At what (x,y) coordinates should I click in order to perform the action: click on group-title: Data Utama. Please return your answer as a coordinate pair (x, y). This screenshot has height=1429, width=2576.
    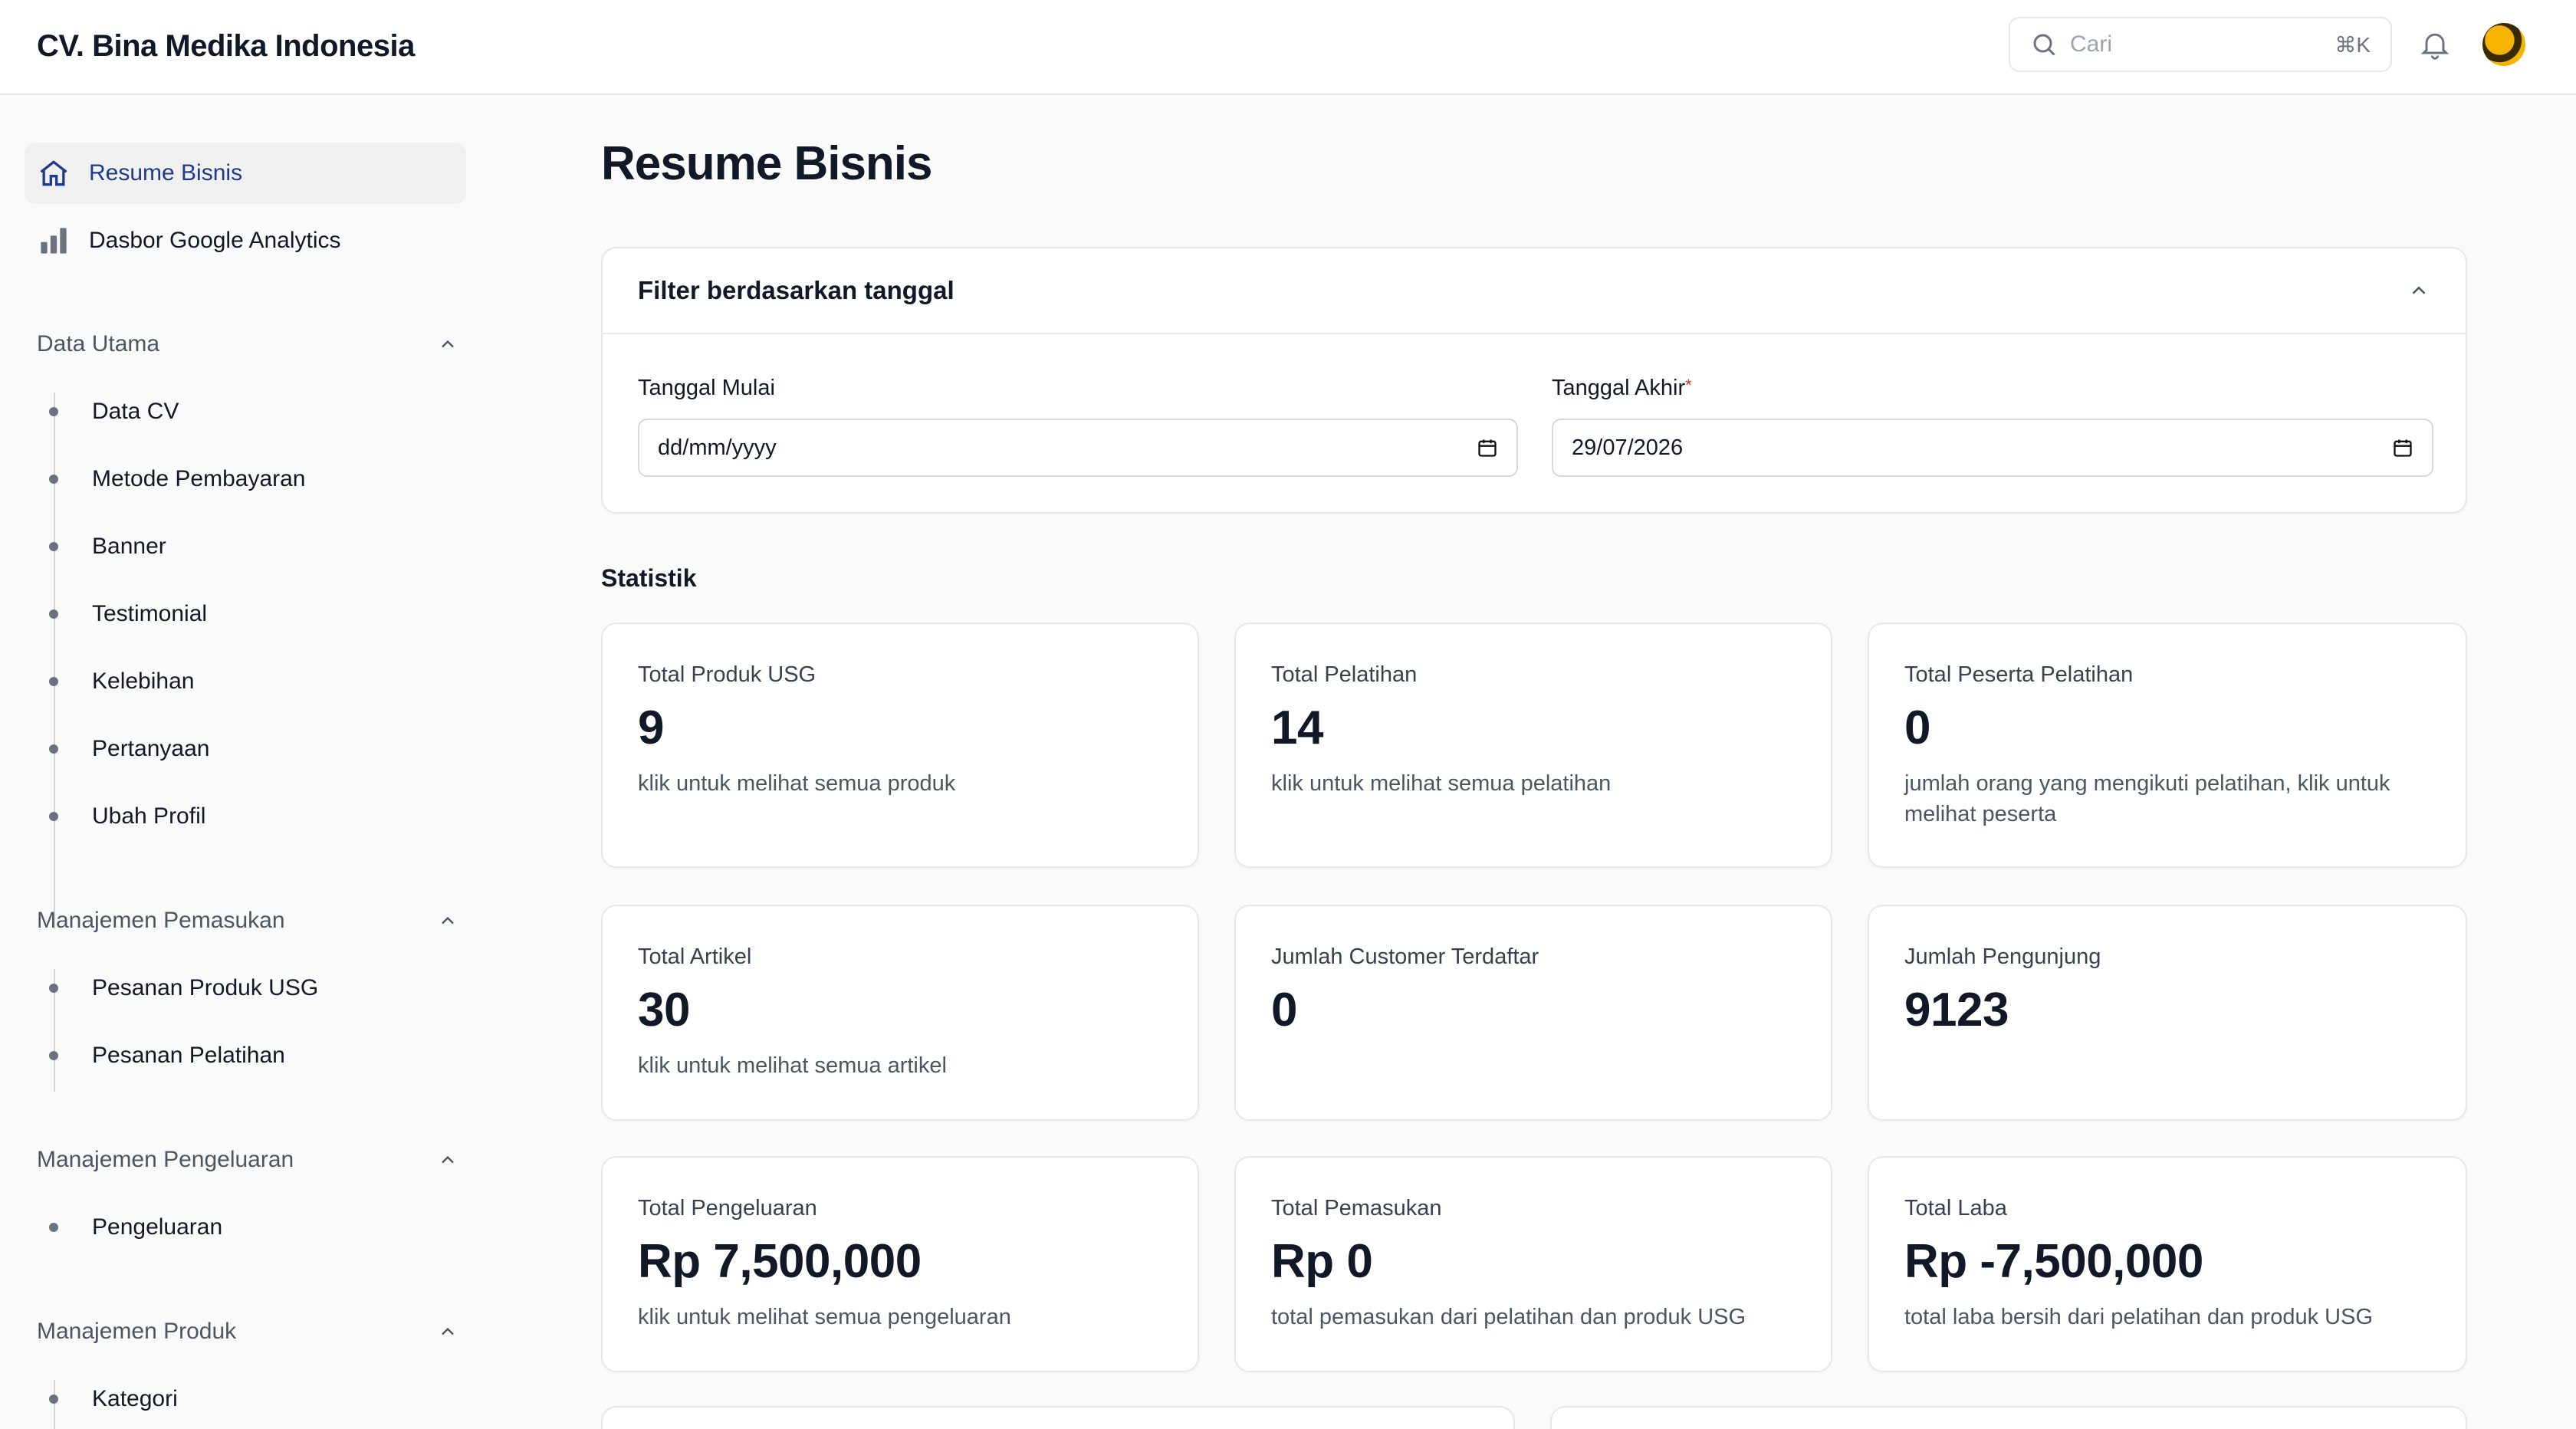
    Looking at the image, I should click on (99, 343).